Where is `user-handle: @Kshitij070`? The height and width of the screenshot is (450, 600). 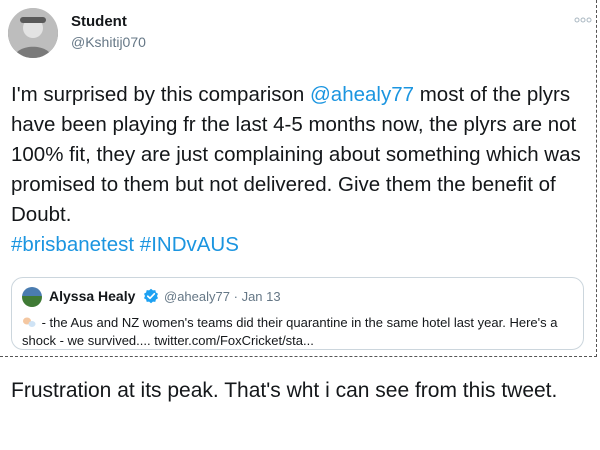 user-handle: @Kshitij070 is located at coordinates (108, 42).